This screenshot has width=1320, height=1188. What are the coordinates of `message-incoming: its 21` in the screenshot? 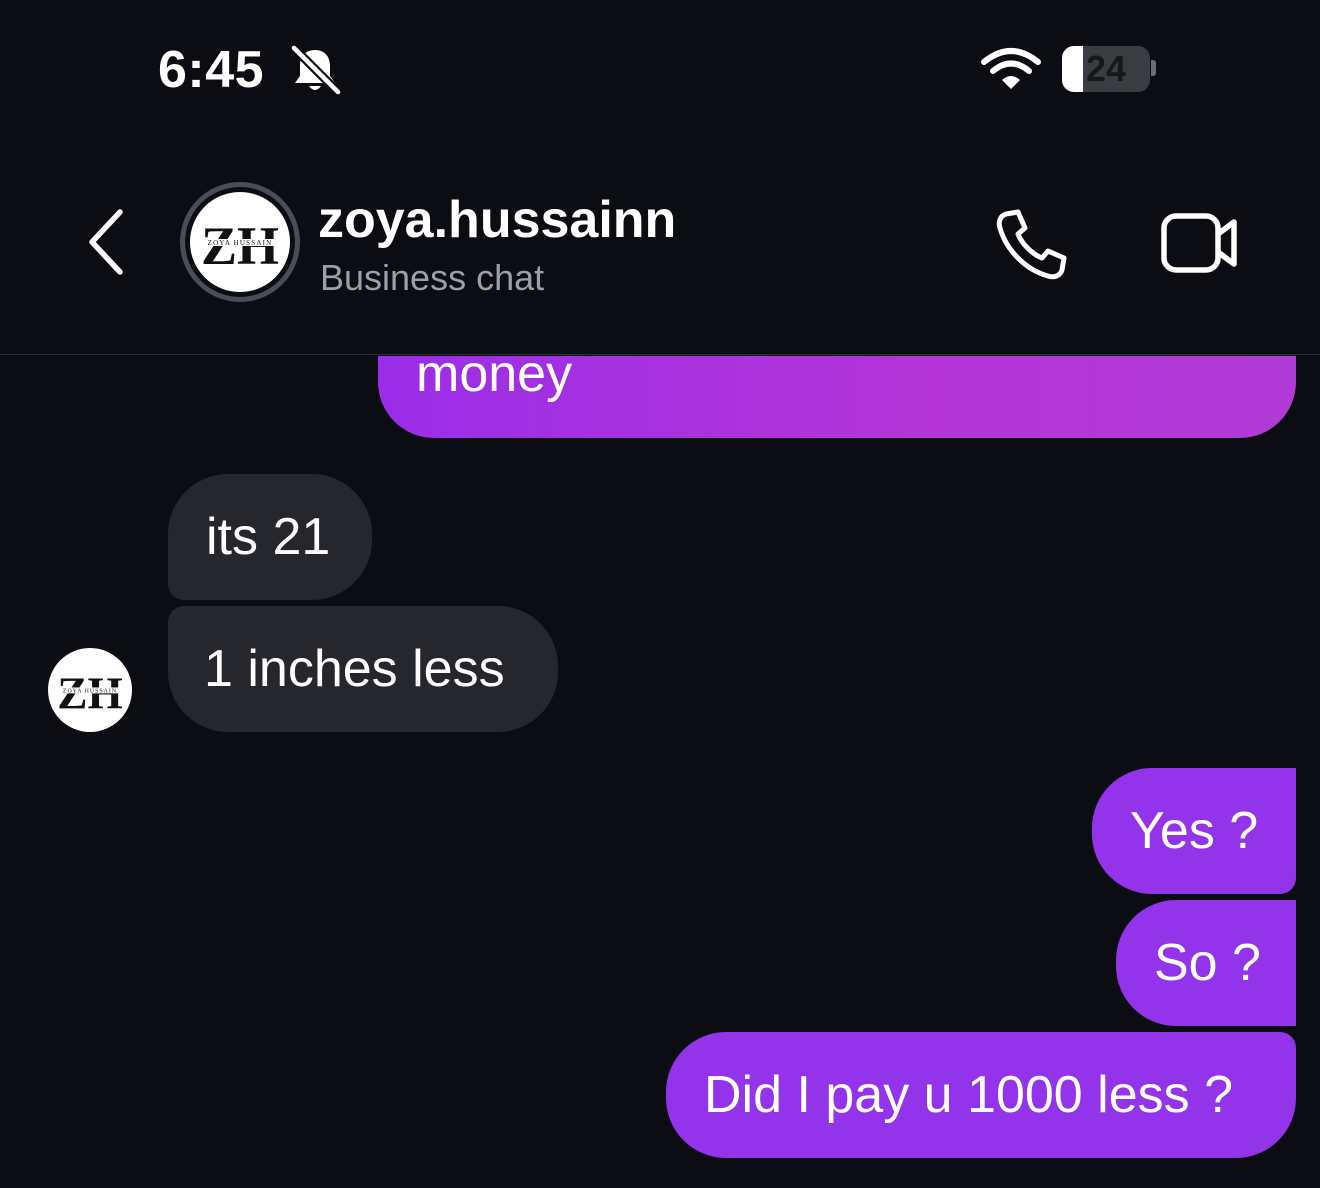 It's located at (270, 537).